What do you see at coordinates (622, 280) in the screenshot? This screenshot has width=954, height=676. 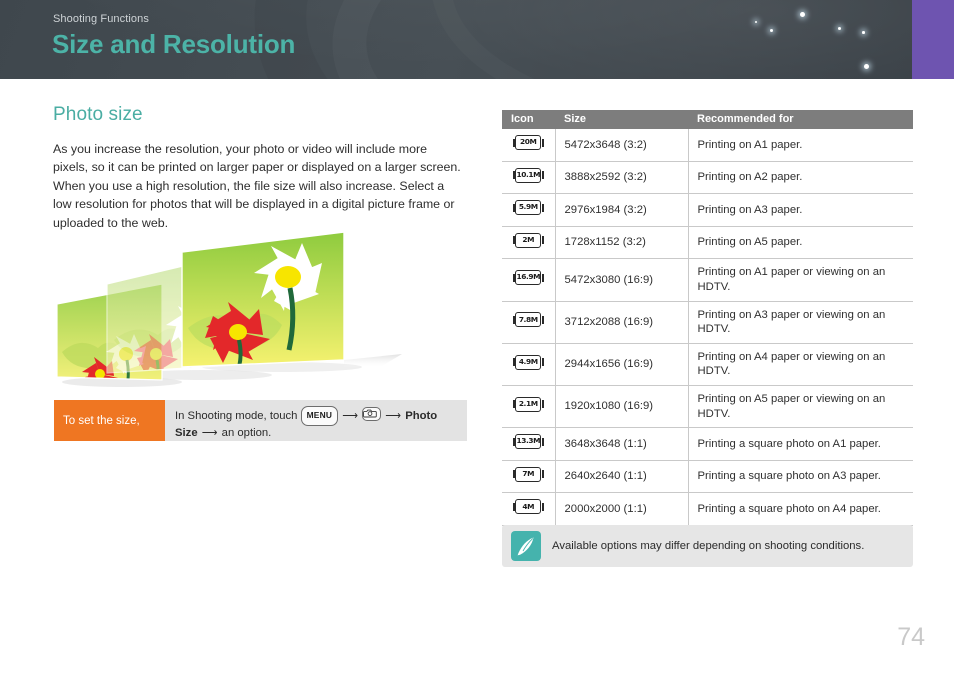 I see `size-cell: 5472x3080 (16:9)` at bounding box center [622, 280].